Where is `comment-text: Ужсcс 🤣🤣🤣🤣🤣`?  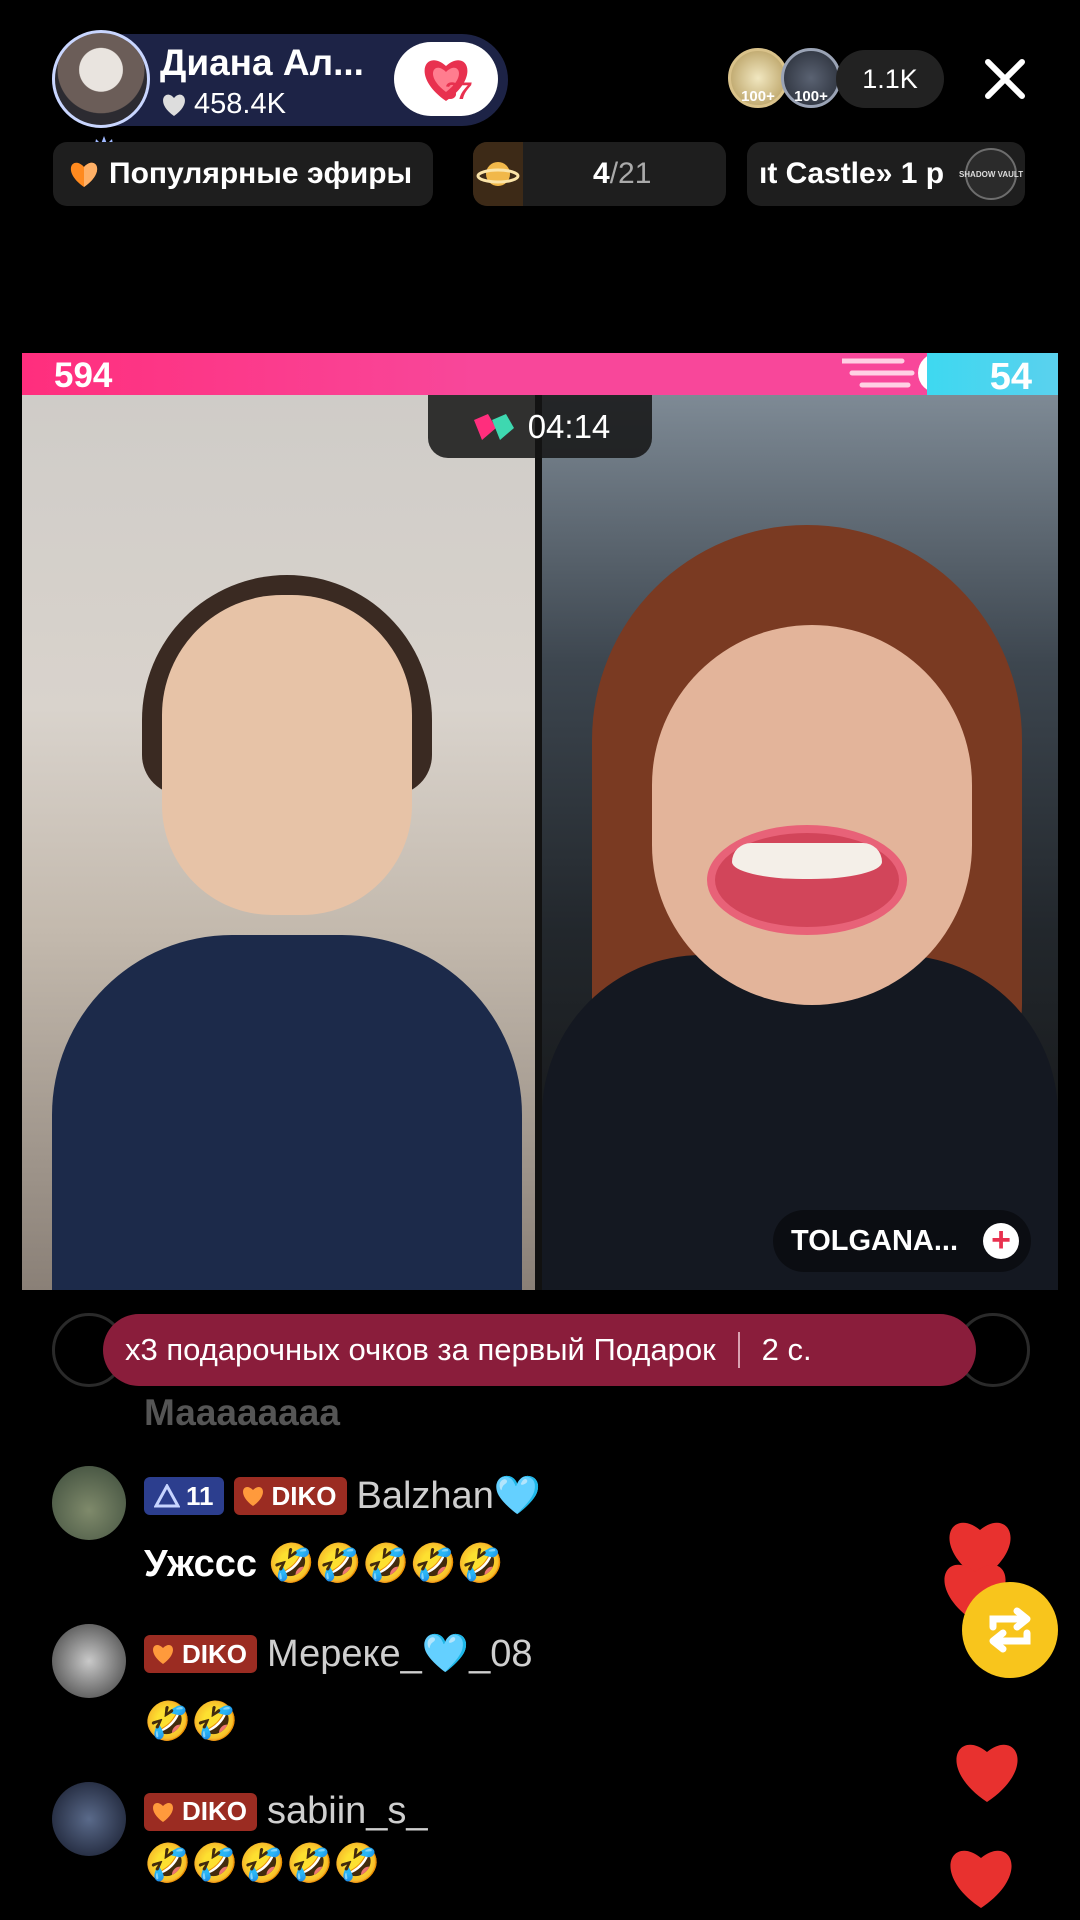
comment-text: Ужсcс 🤣🤣🤣🤣🤣 is located at coordinates (324, 1564).